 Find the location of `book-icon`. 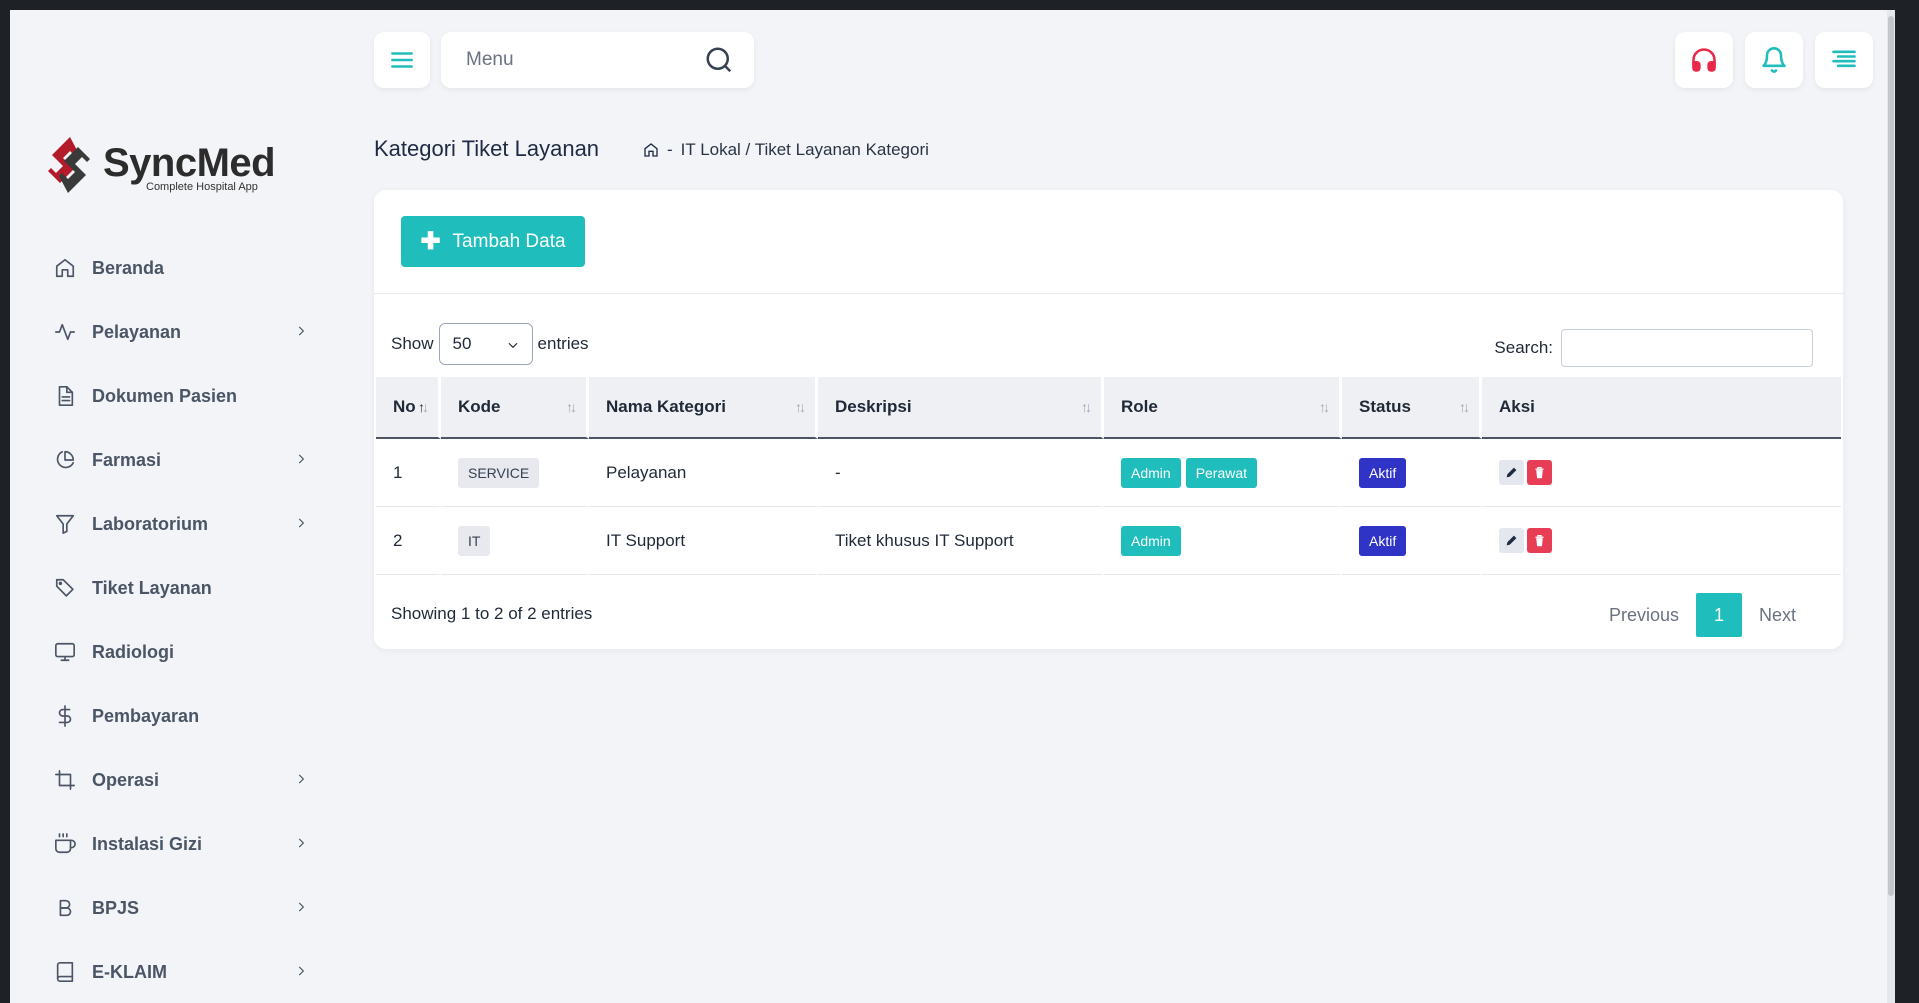

book-icon is located at coordinates (65, 972).